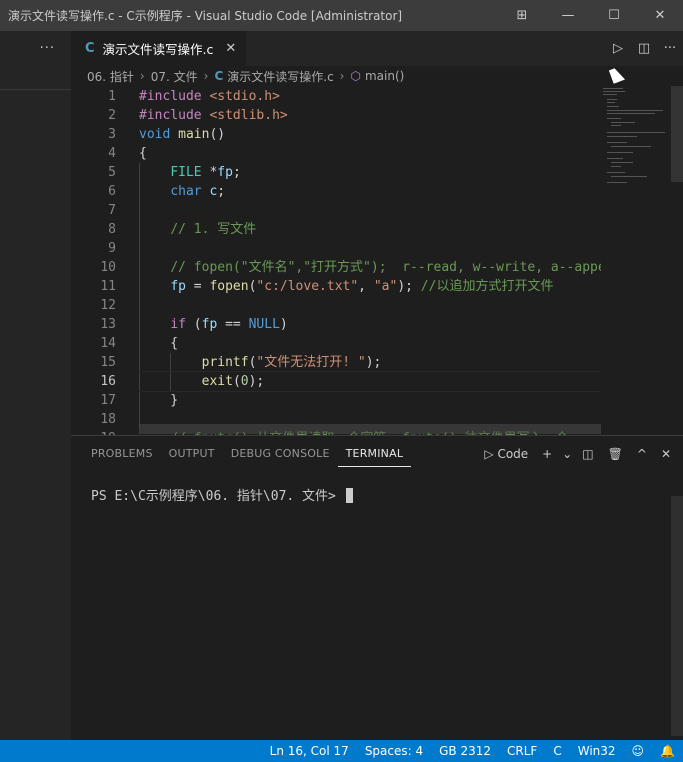 The image size is (683, 762). I want to click on sidebar: ···, so click(35, 385).